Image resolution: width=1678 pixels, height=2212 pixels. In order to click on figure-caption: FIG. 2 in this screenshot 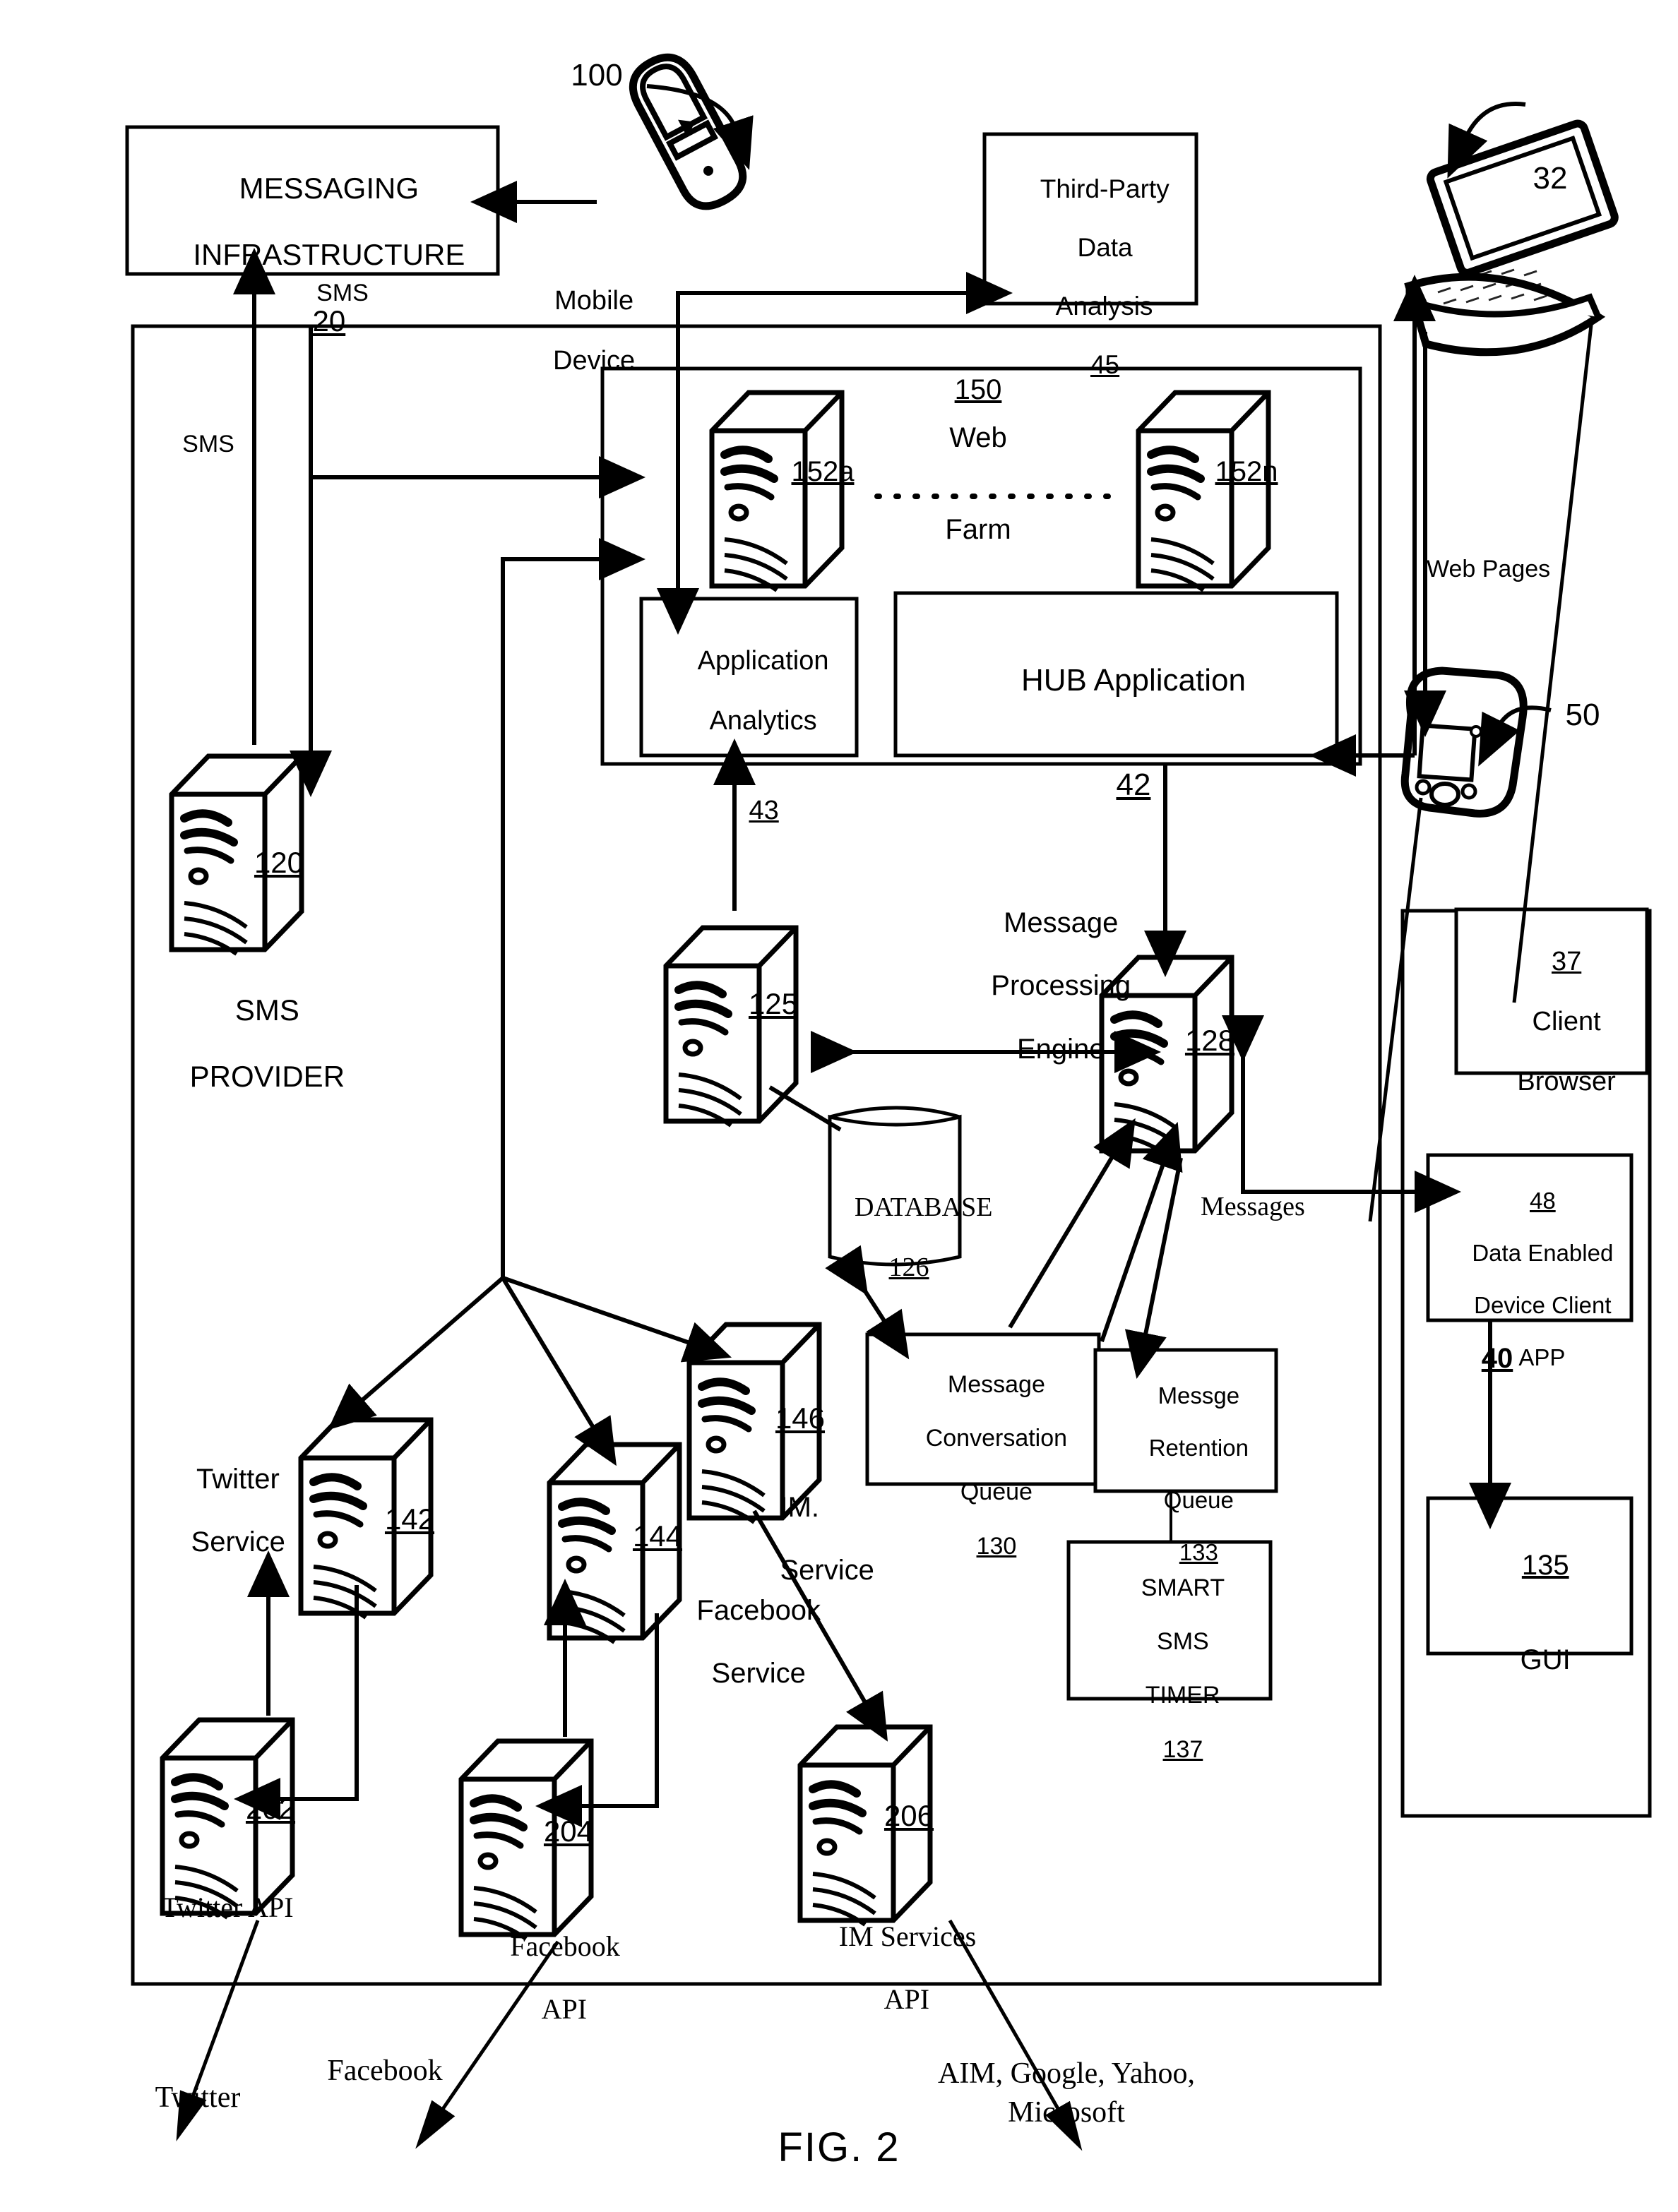, I will do `click(839, 2147)`.